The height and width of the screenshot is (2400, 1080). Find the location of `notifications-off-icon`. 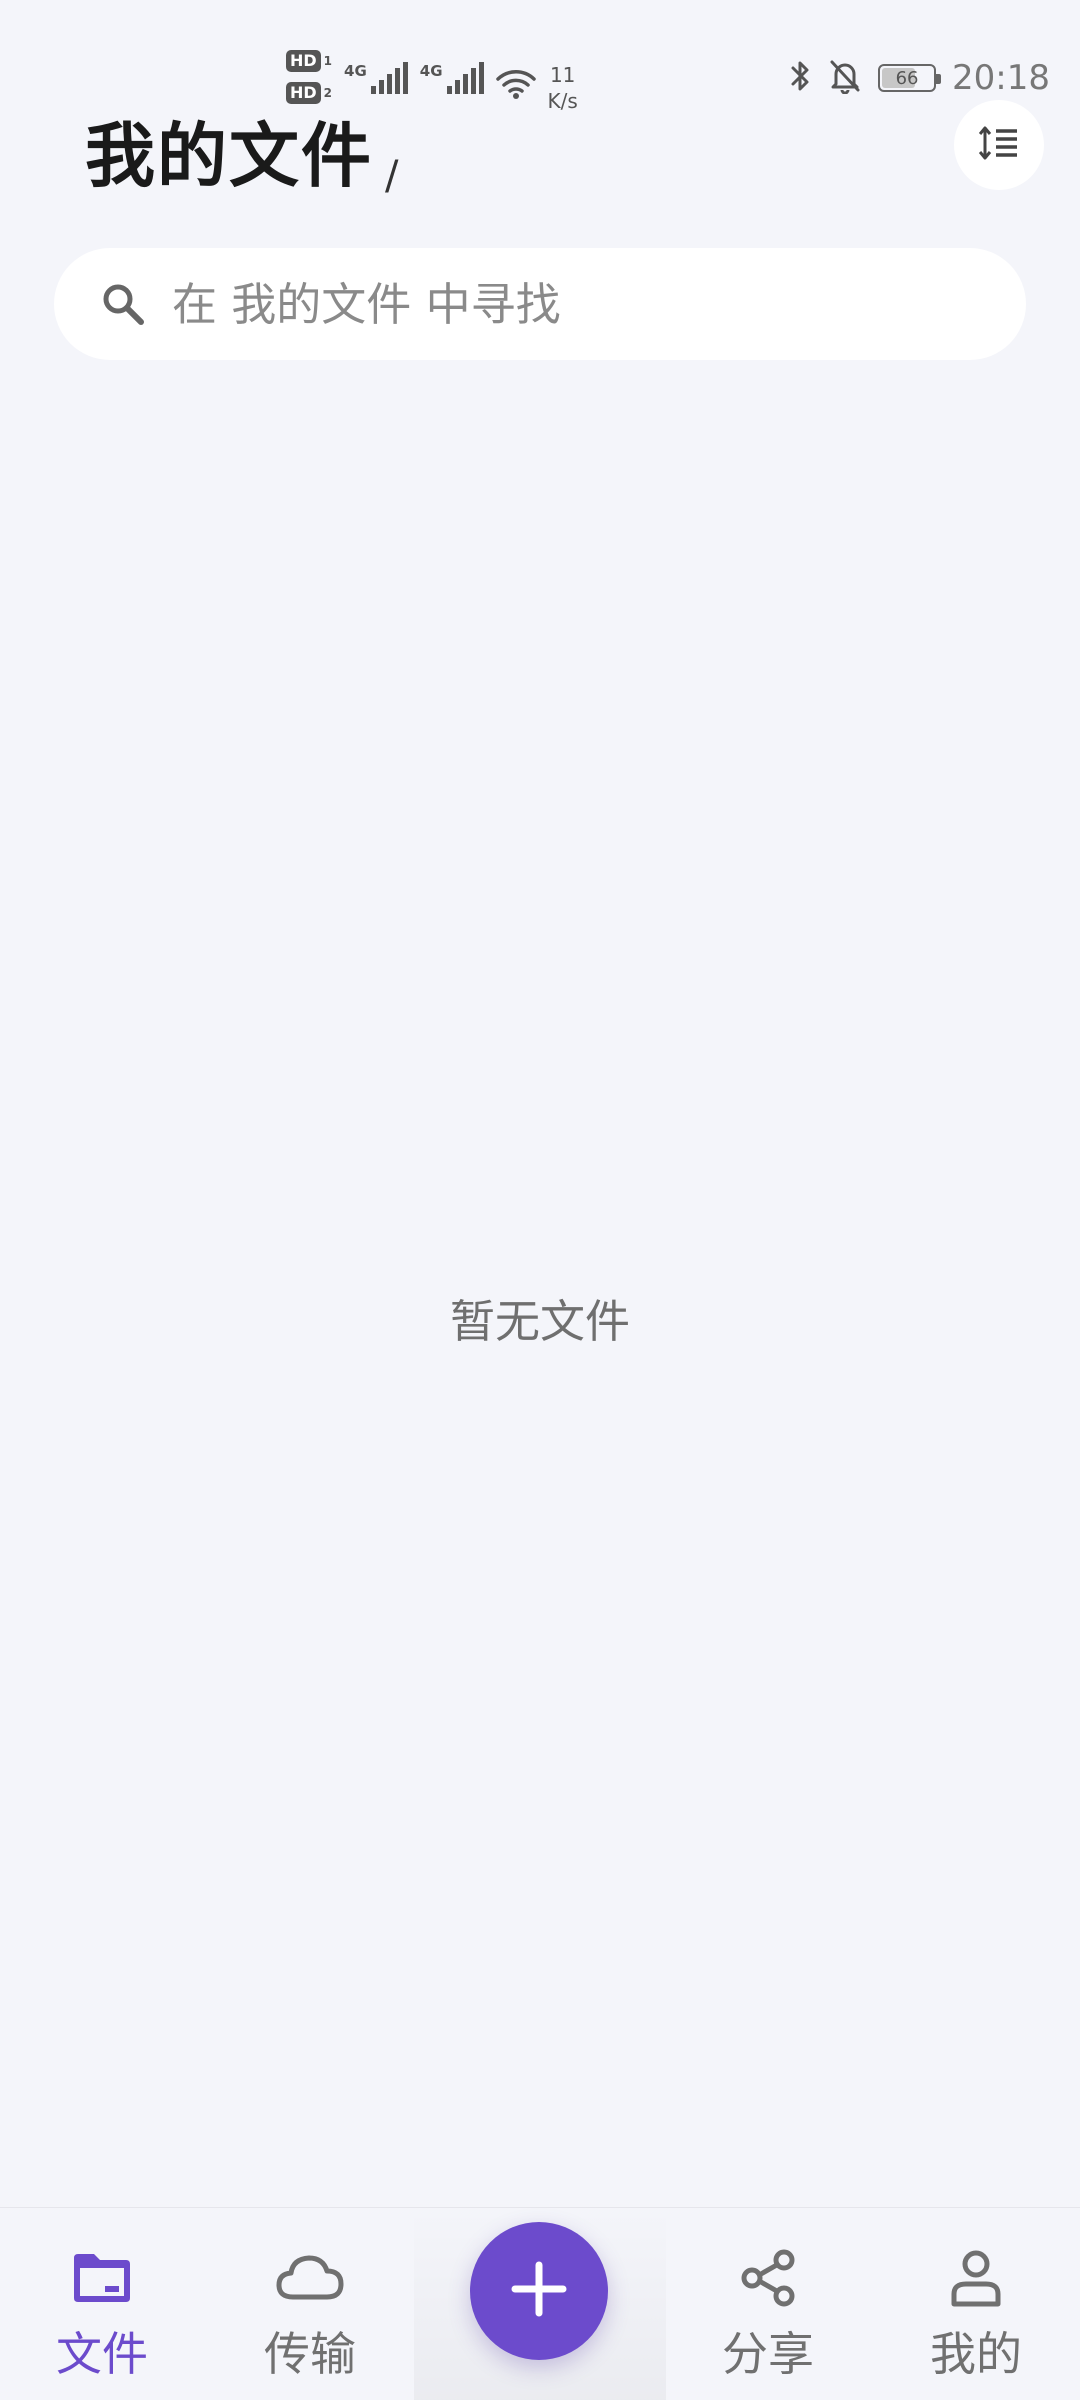

notifications-off-icon is located at coordinates (845, 78).